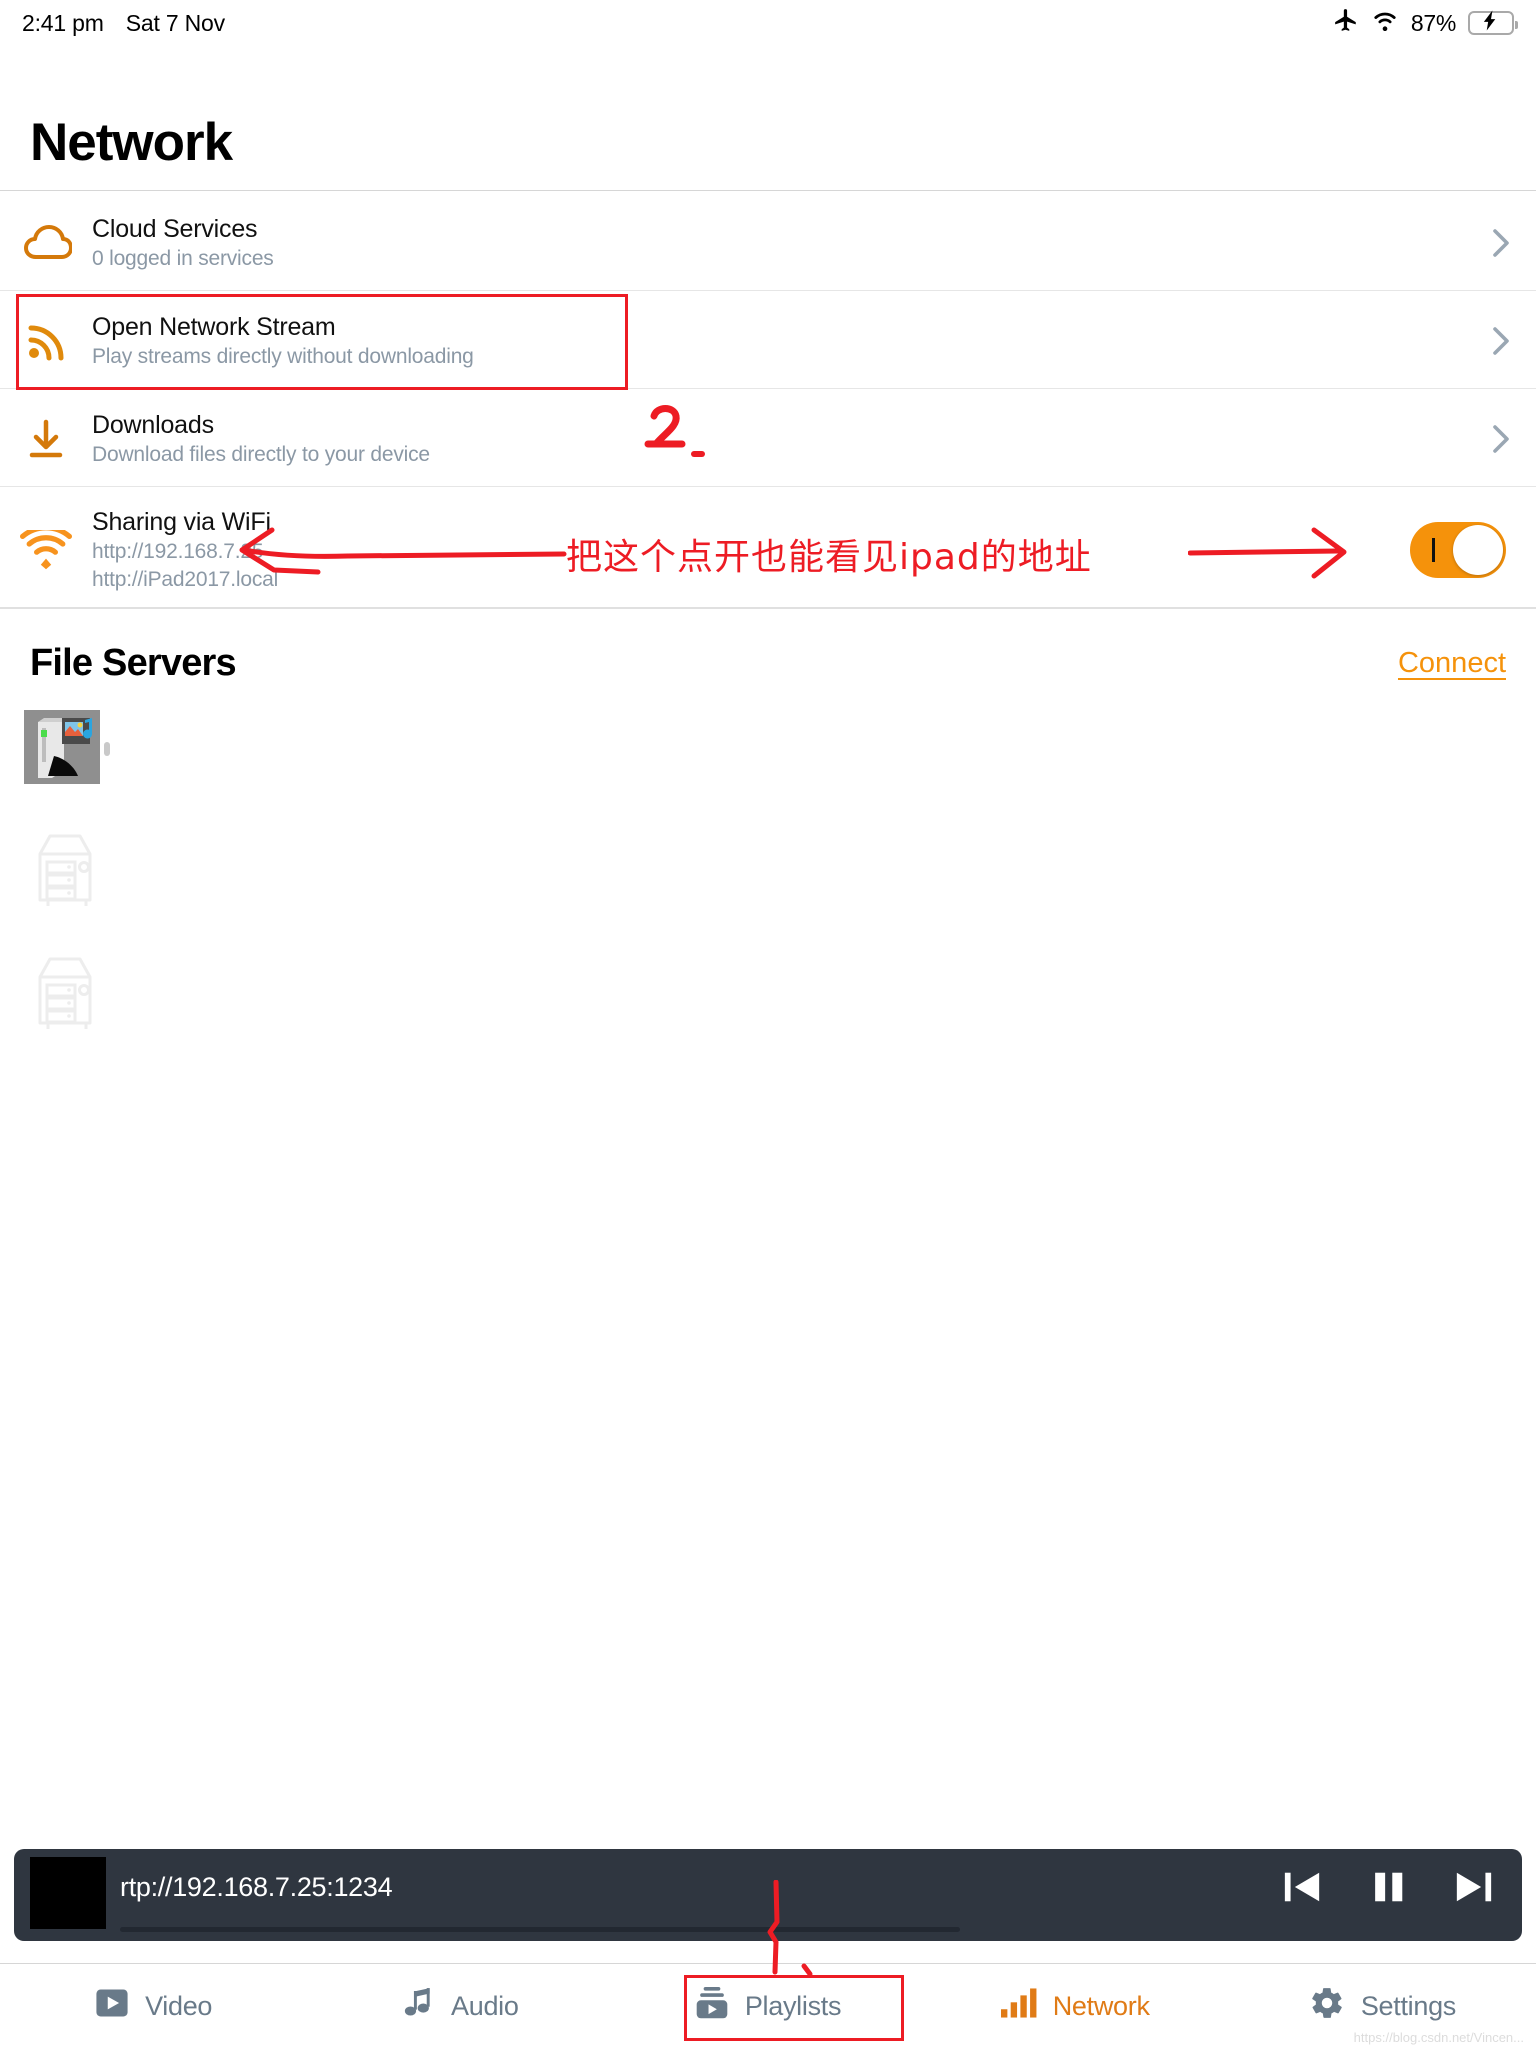  I want to click on pause-icon, so click(1388, 1889).